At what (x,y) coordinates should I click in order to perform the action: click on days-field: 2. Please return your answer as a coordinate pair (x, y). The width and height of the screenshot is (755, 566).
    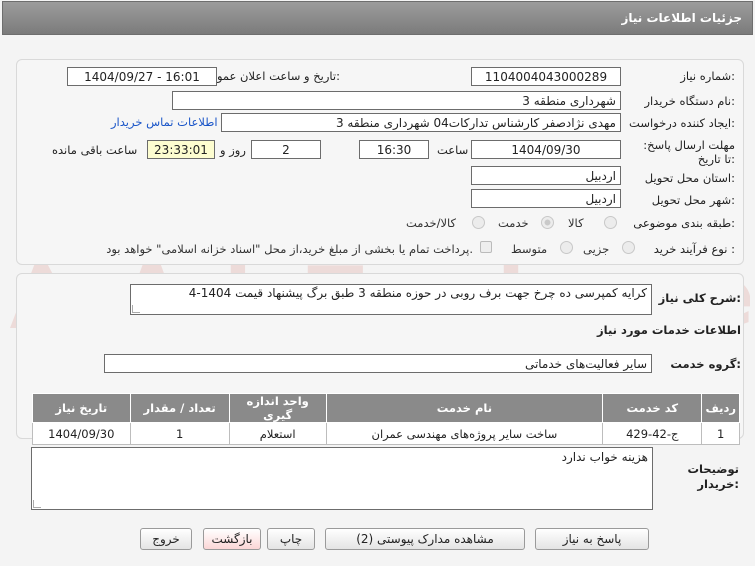
    Looking at the image, I should click on (286, 149).